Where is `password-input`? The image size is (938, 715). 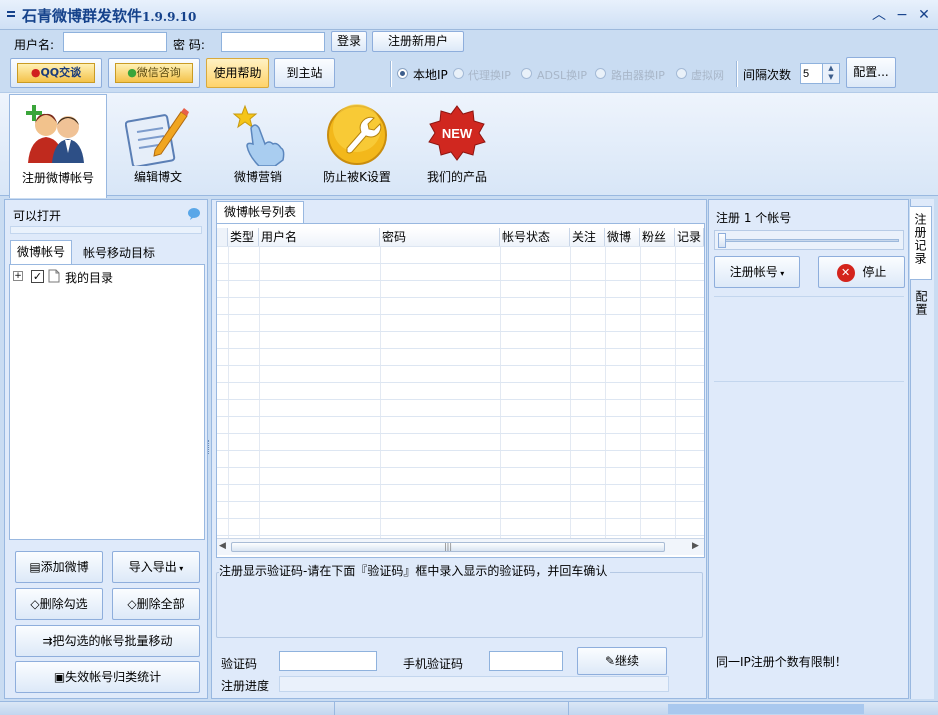 password-input is located at coordinates (273, 42).